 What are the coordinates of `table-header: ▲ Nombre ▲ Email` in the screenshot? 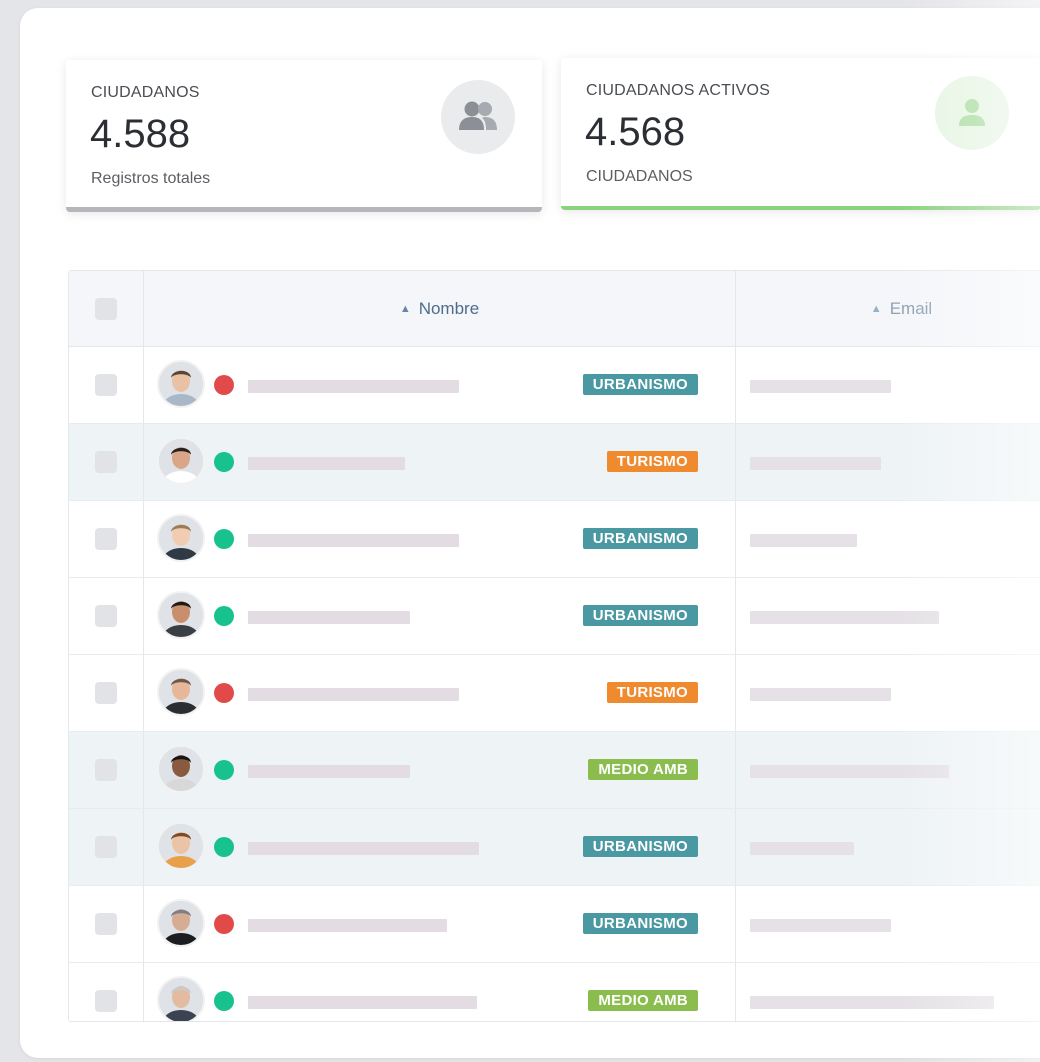 It's located at (554, 309).